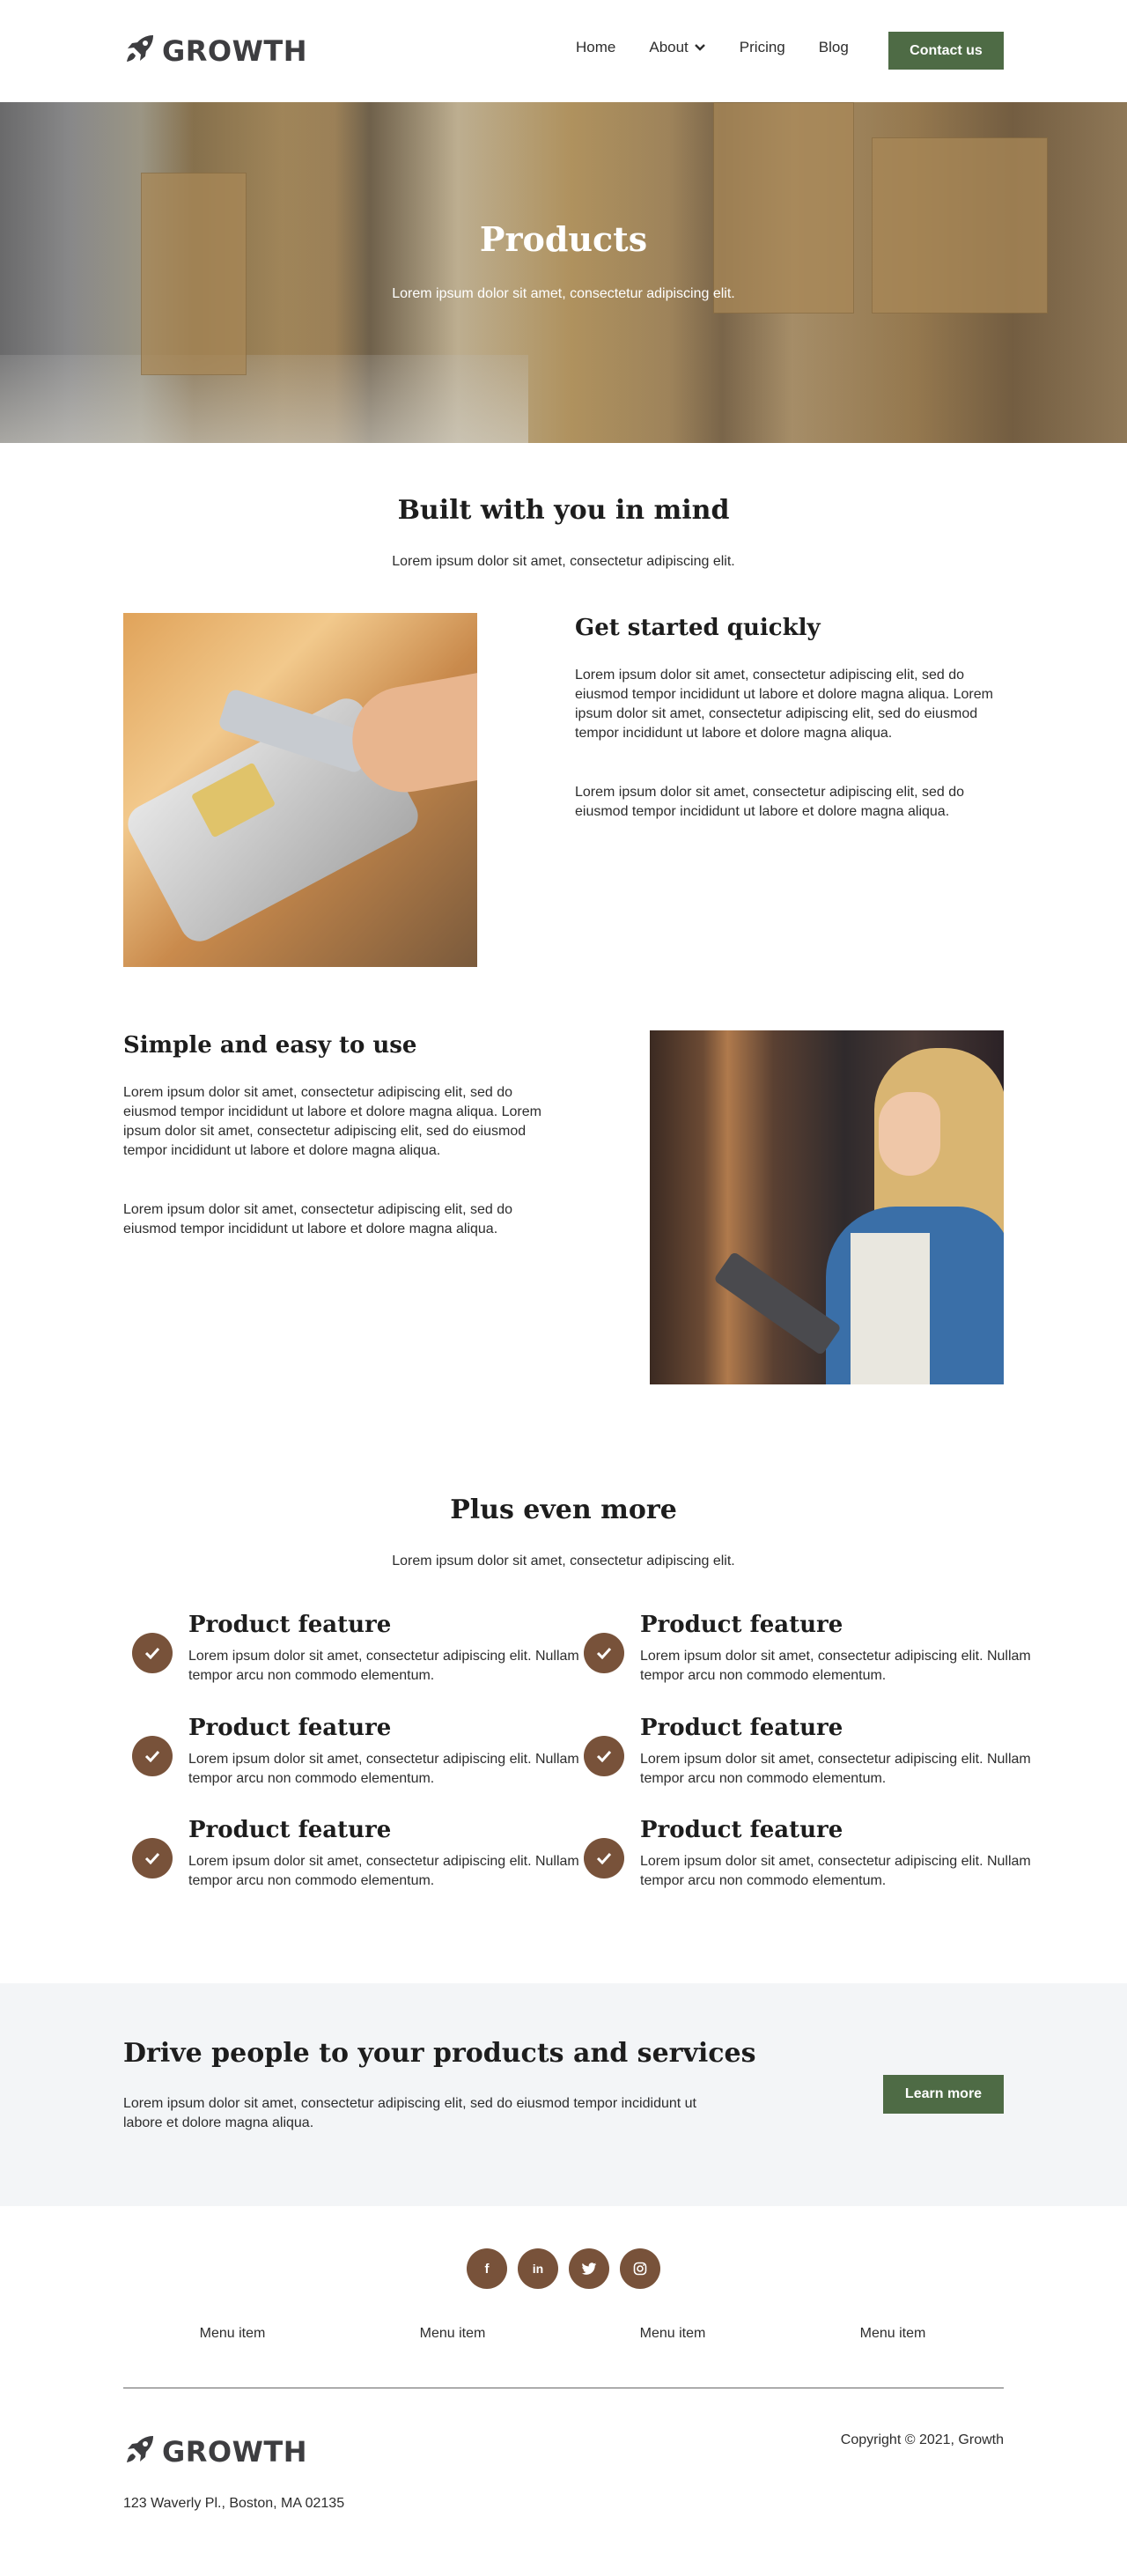 This screenshot has width=1127, height=2576. What do you see at coordinates (729, 47) in the screenshot?
I see `main-nav: Home About Pricing Blog` at bounding box center [729, 47].